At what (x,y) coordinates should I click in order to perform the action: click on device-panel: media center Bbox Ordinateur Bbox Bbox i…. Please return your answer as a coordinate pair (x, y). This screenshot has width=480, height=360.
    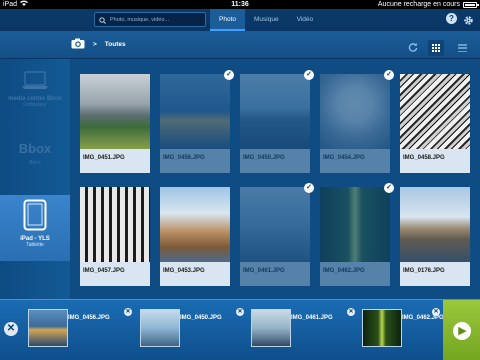
    Looking at the image, I should click on (35, 179).